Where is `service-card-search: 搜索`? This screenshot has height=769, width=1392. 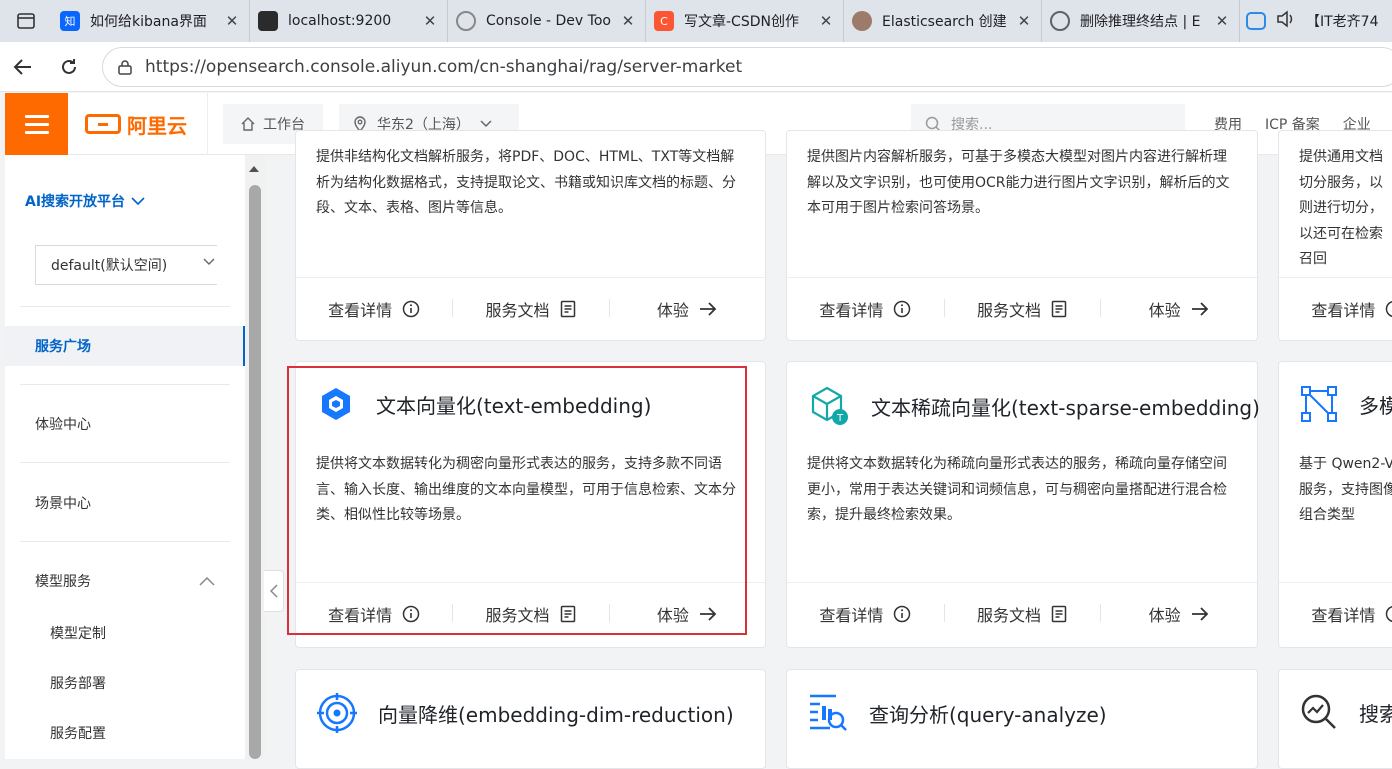 service-card-search: 搜索 is located at coordinates (1335, 719).